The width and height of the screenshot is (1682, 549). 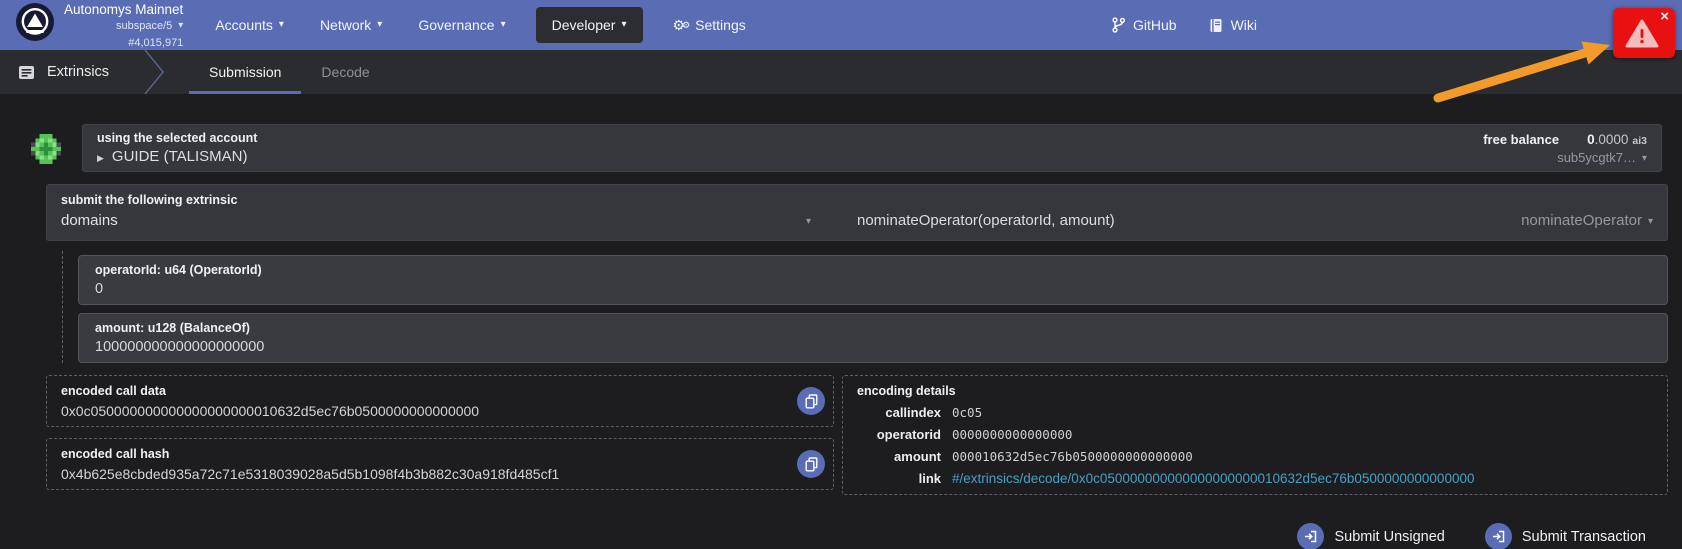 I want to click on extrinsics-icon, so click(x=26, y=72).